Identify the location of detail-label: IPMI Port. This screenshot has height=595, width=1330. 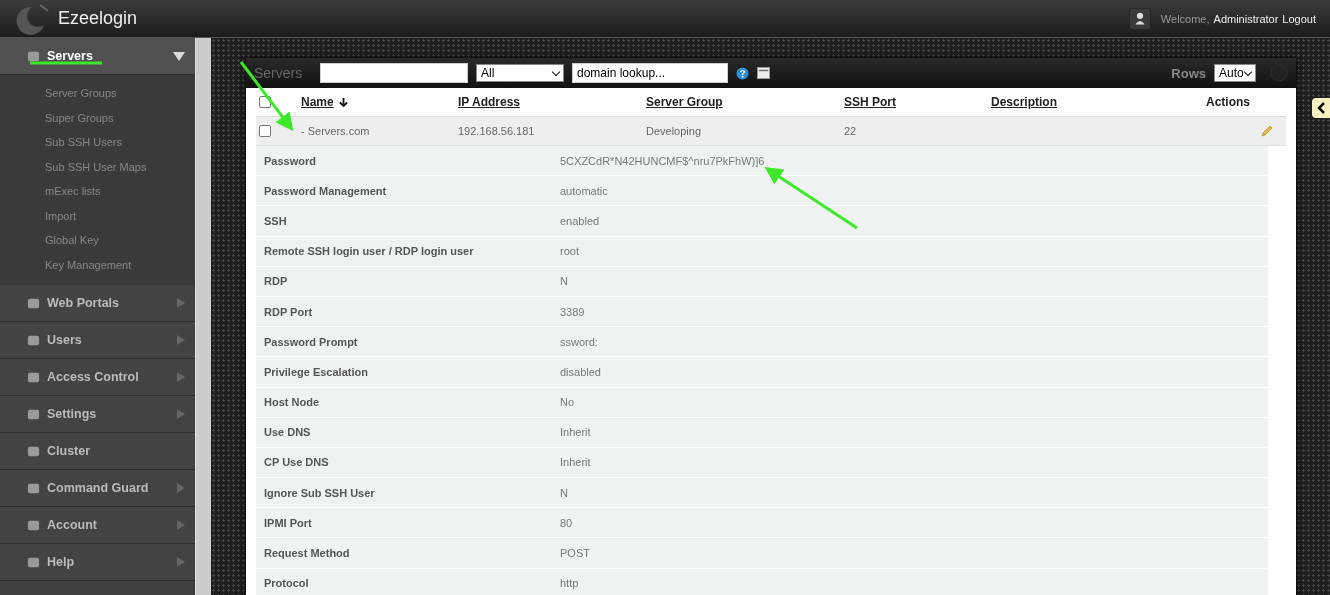
(288, 522).